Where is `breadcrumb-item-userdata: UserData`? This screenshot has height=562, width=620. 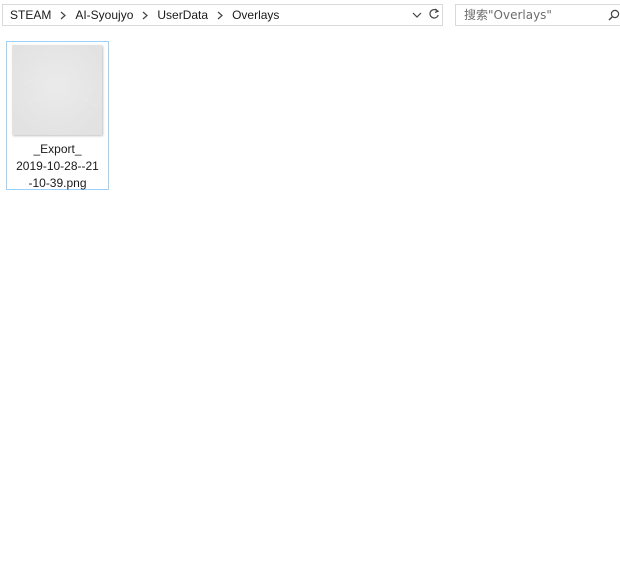 breadcrumb-item-userdata: UserData is located at coordinates (182, 15).